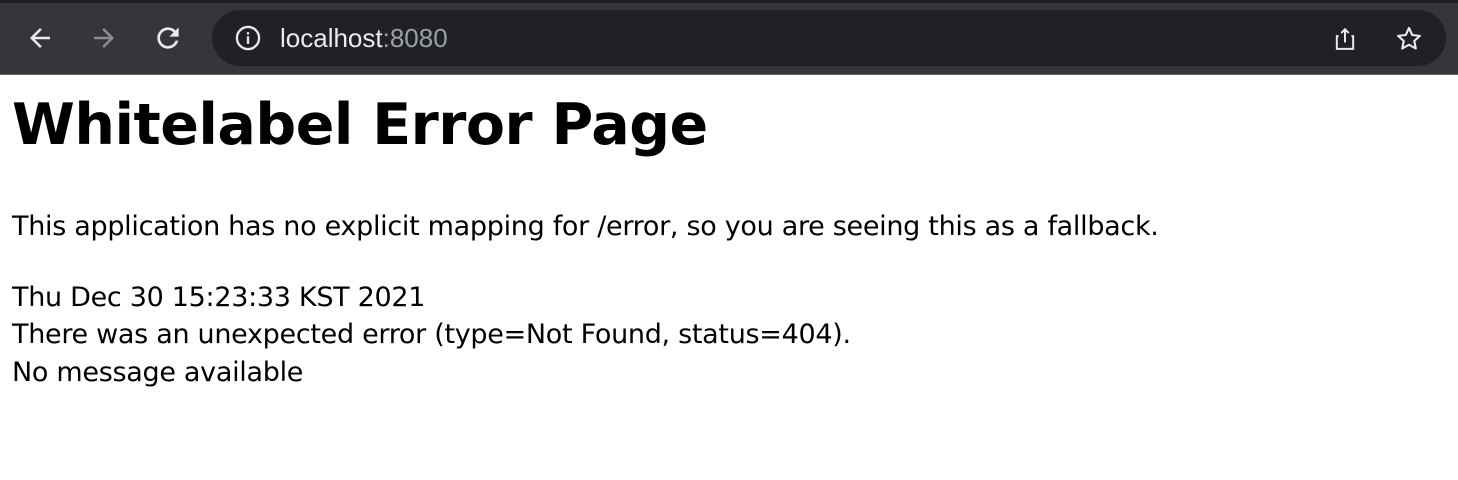 This screenshot has width=1458, height=480. I want to click on info-icon, so click(248, 38).